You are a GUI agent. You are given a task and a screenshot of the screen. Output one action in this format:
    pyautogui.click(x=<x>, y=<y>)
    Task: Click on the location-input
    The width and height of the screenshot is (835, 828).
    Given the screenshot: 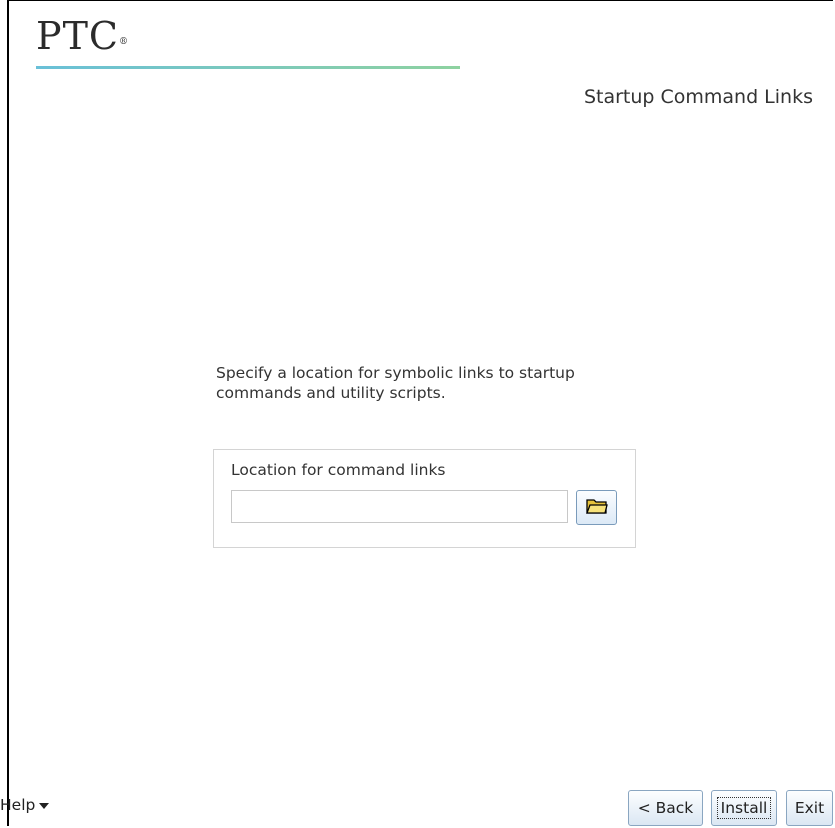 What is the action you would take?
    pyautogui.click(x=399, y=506)
    